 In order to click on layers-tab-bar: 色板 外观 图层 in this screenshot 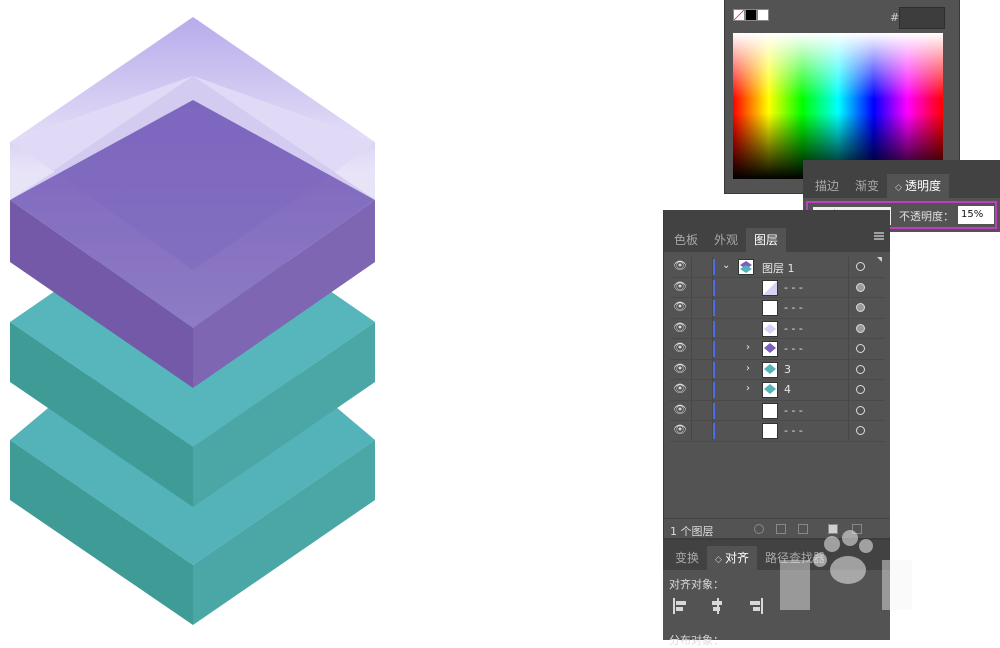, I will do `click(777, 231)`.